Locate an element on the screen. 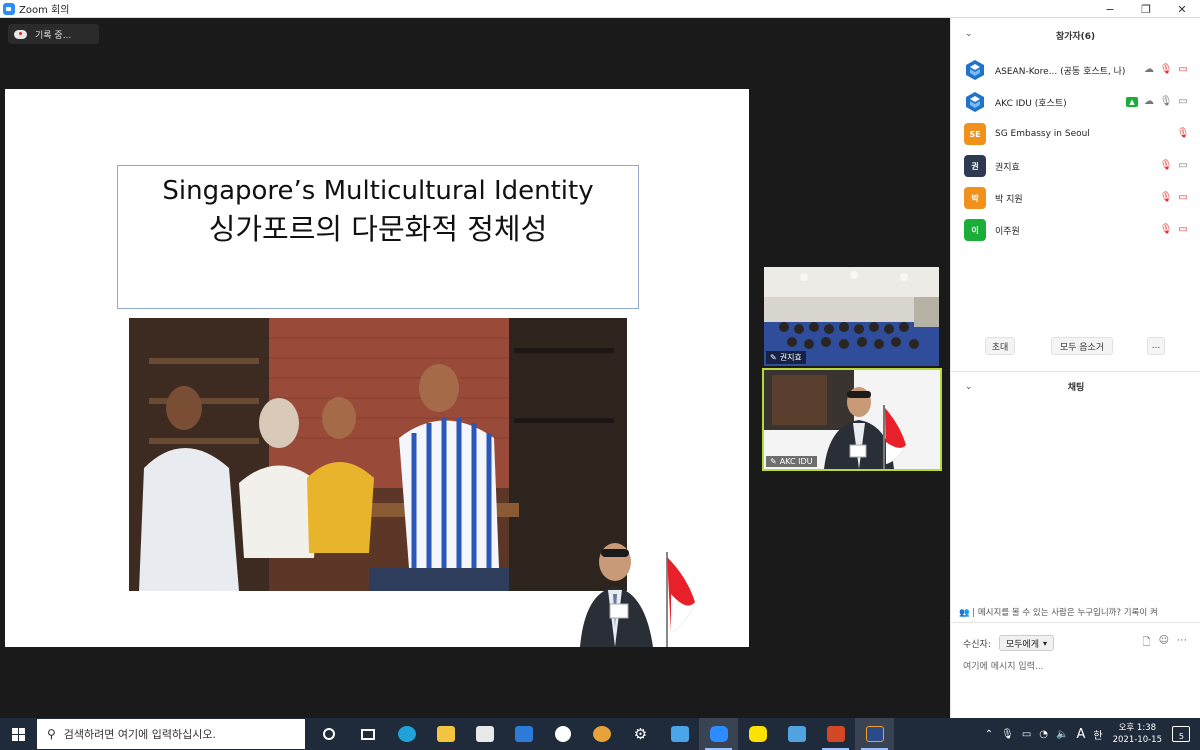 This screenshot has width=1200, height=750. powerpoint-icon is located at coordinates (835, 734).